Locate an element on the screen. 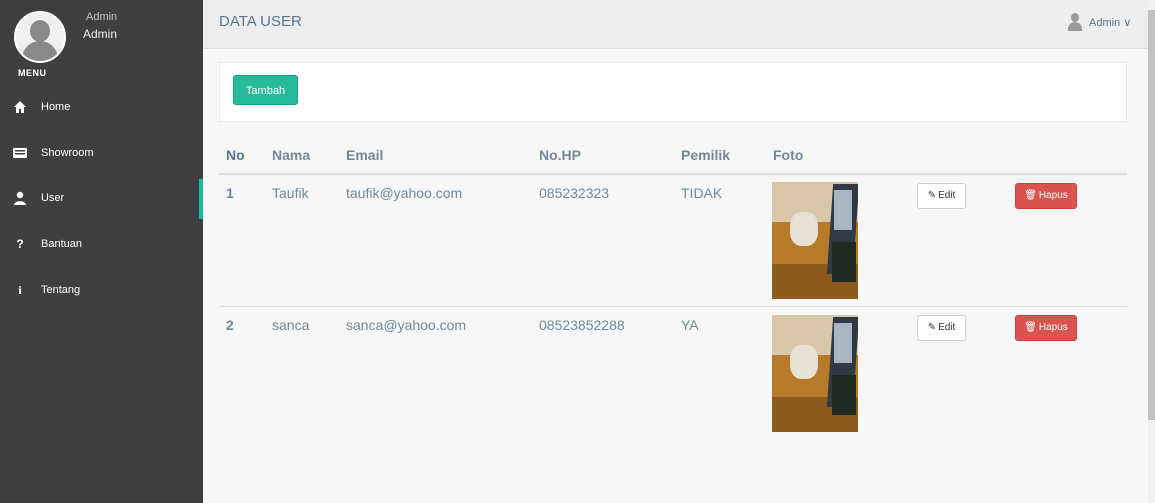  sidebar-item-label: User is located at coordinates (53, 198).